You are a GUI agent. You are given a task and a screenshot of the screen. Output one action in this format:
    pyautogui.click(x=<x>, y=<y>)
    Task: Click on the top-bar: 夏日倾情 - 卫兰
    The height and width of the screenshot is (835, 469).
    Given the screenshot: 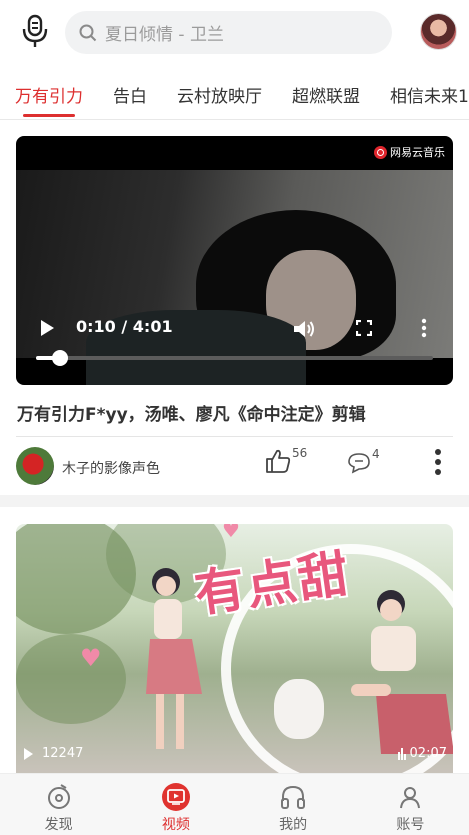 What is the action you would take?
    pyautogui.click(x=234, y=33)
    